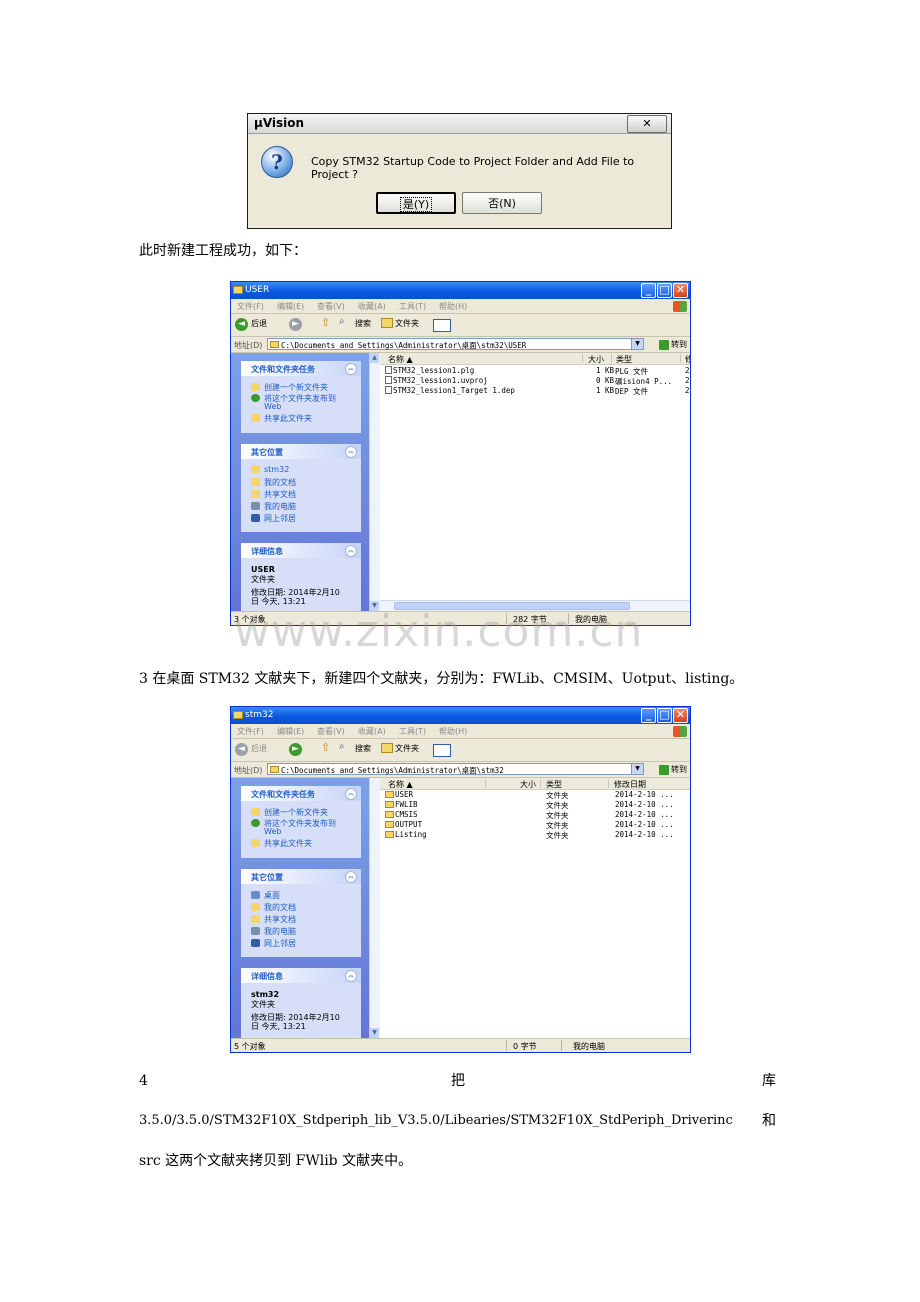 Image resolution: width=920 pixels, height=1302 pixels. I want to click on scroll-up-icon: ▲, so click(374, 358).